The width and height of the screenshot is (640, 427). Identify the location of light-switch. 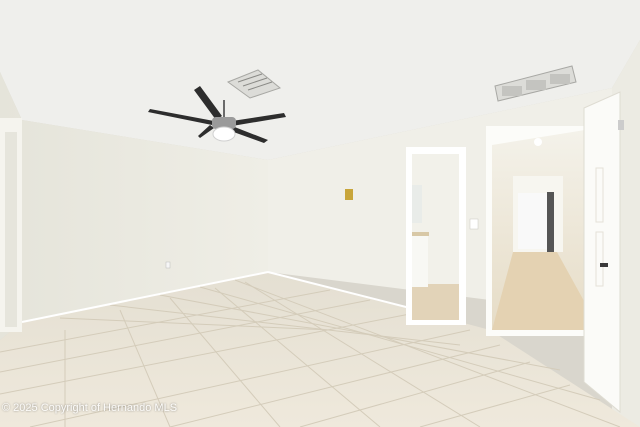
(474, 224).